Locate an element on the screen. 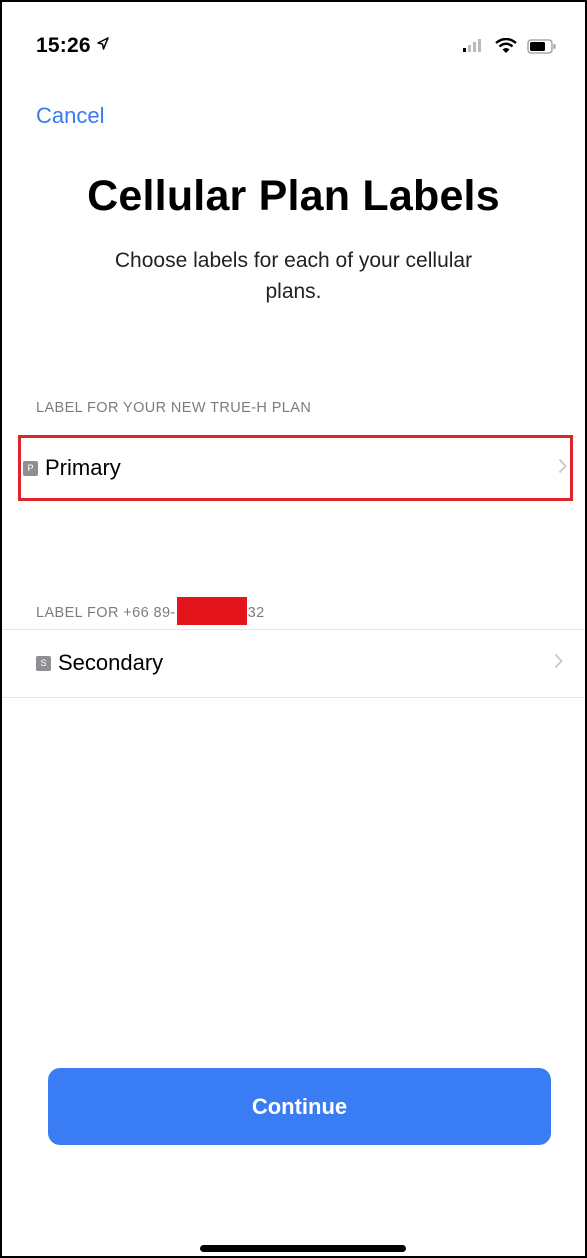 The width and height of the screenshot is (587, 1258). wifi-icon is located at coordinates (506, 48).